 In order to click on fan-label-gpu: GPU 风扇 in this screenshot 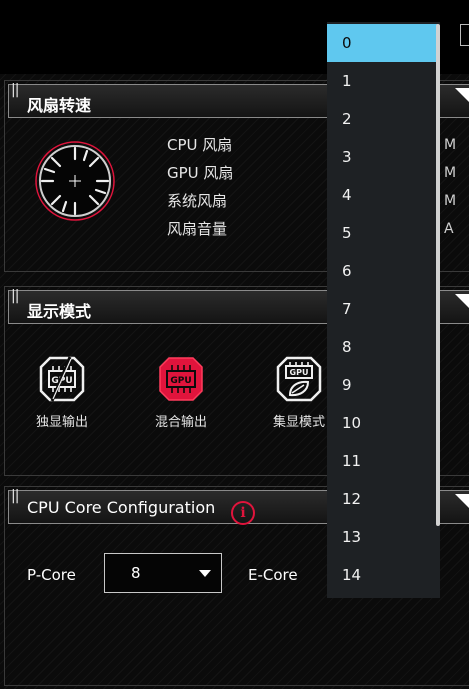, I will do `click(200, 173)`.